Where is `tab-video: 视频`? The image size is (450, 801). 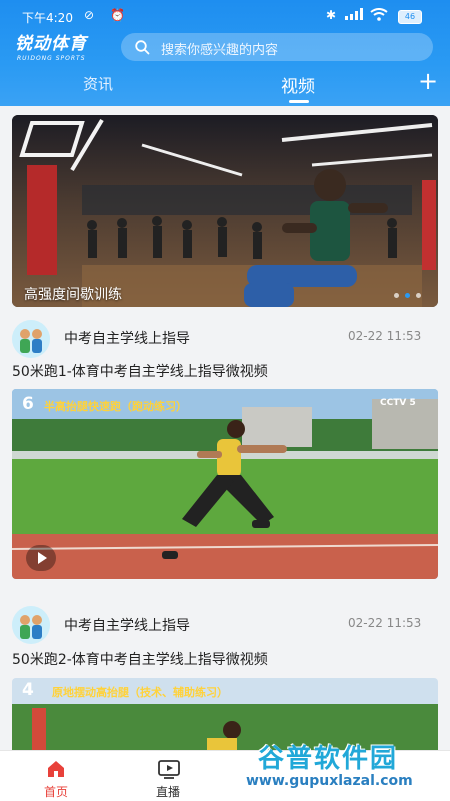
tab-video: 视频 is located at coordinates (298, 84).